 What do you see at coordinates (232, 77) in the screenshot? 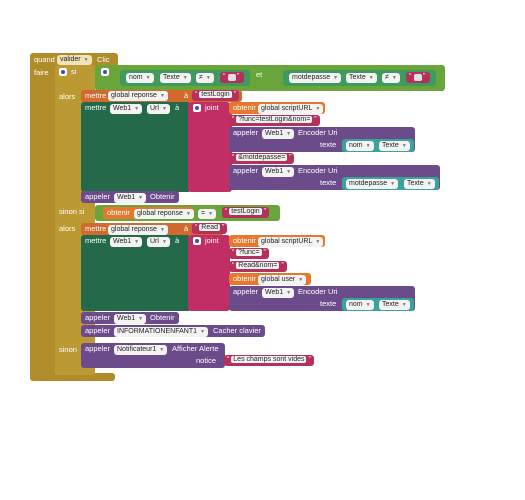
I see `cond1-empty-text-1: “”` at bounding box center [232, 77].